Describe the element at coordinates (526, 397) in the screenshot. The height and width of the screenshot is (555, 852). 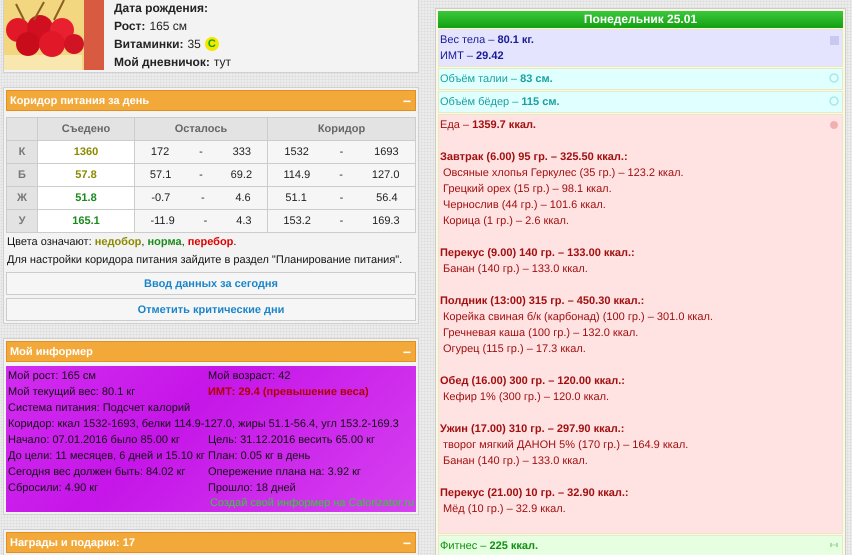
I see `food-item: Кефир 1% (300 гр.) – 120.0 ккал.` at that location.